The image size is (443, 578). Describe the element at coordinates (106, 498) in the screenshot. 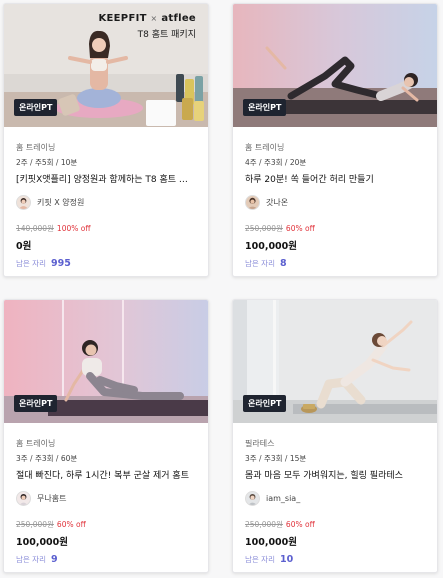

I see `coach-info: 무나홈트` at that location.